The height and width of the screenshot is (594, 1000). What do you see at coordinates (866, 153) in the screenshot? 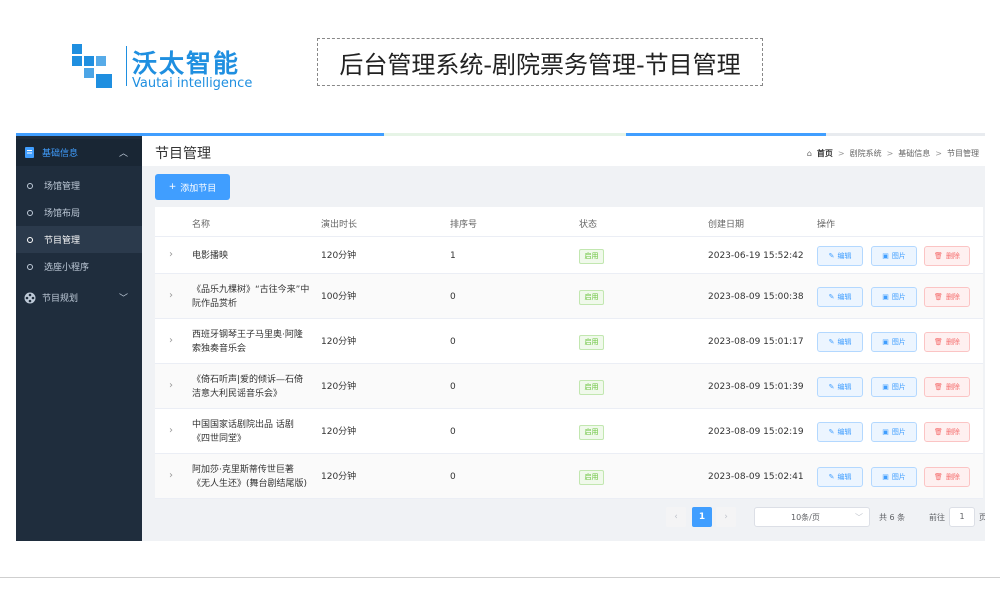
I see `breadcrumb-item: 剧院系统` at bounding box center [866, 153].